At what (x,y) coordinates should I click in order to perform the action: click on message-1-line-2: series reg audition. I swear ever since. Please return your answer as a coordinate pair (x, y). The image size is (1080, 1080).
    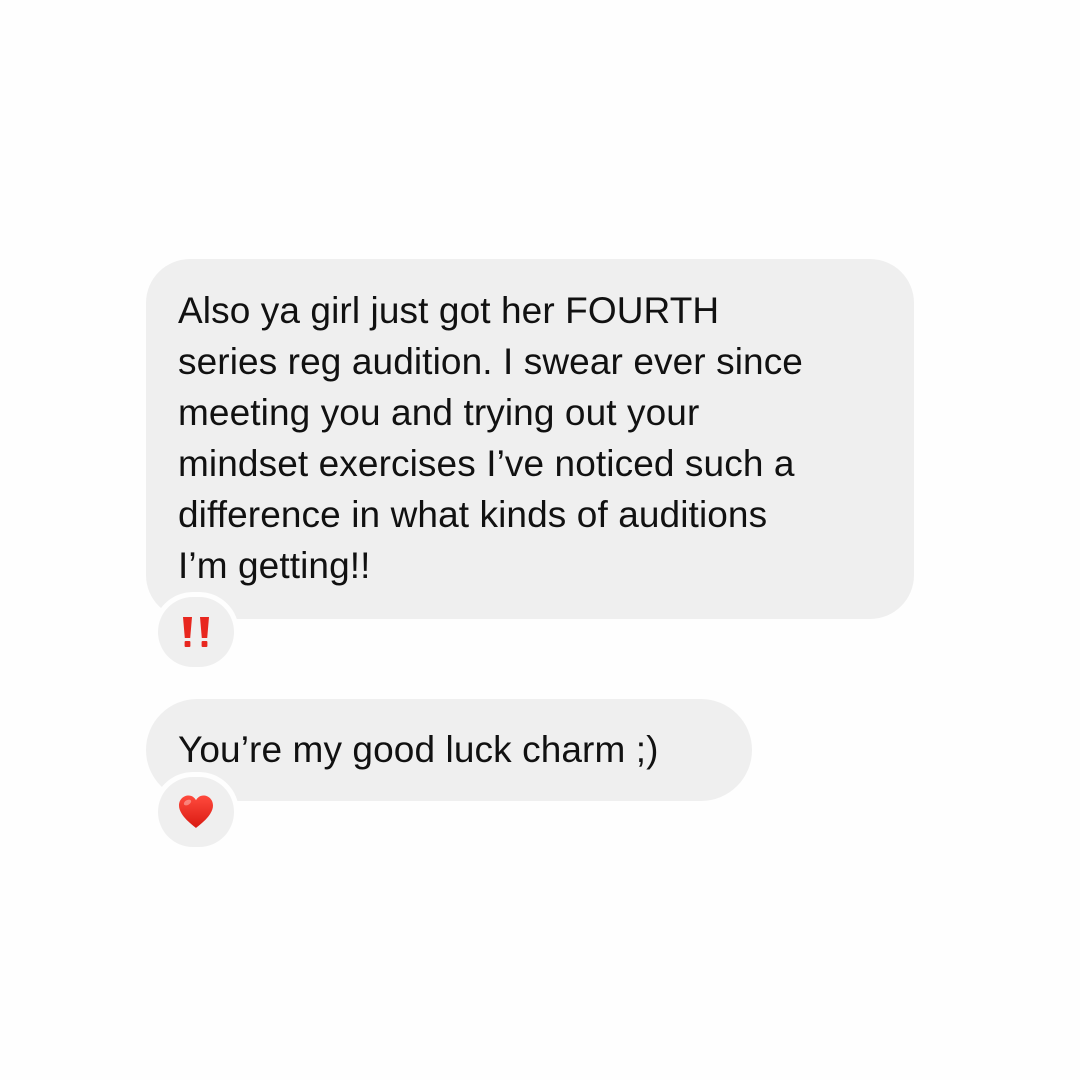
    Looking at the image, I should click on (490, 361).